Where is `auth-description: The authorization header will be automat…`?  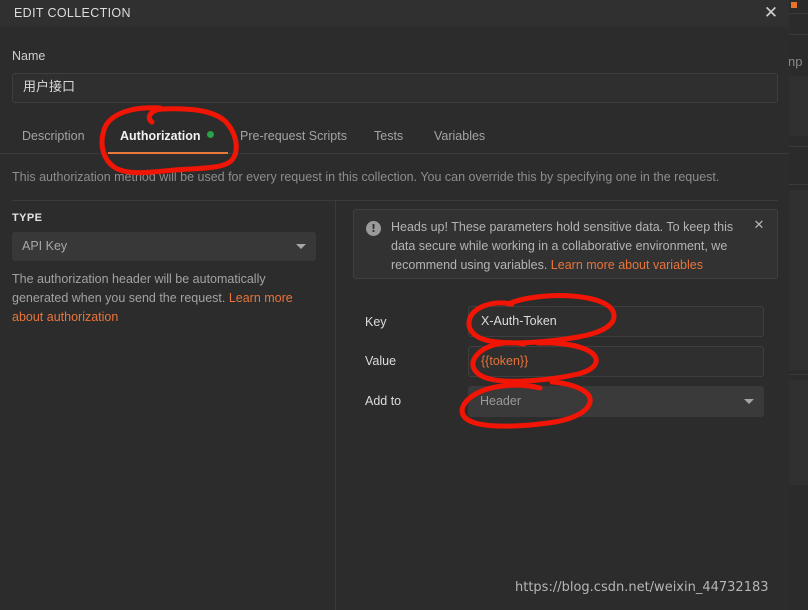 auth-description: The authorization header will be automat… is located at coordinates (165, 298).